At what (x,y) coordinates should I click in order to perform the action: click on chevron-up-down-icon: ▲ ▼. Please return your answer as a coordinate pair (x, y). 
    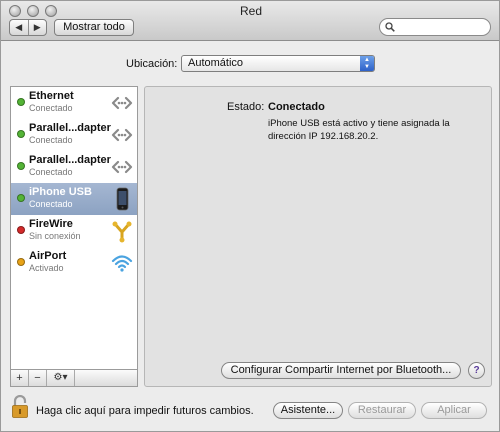
    Looking at the image, I should click on (367, 63).